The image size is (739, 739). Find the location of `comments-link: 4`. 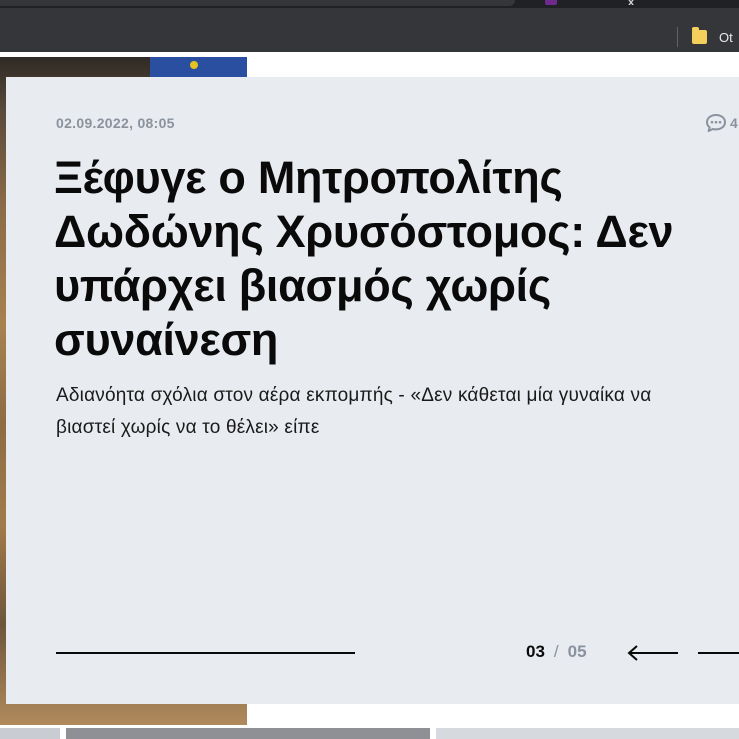

comments-link: 4 is located at coordinates (721, 123).